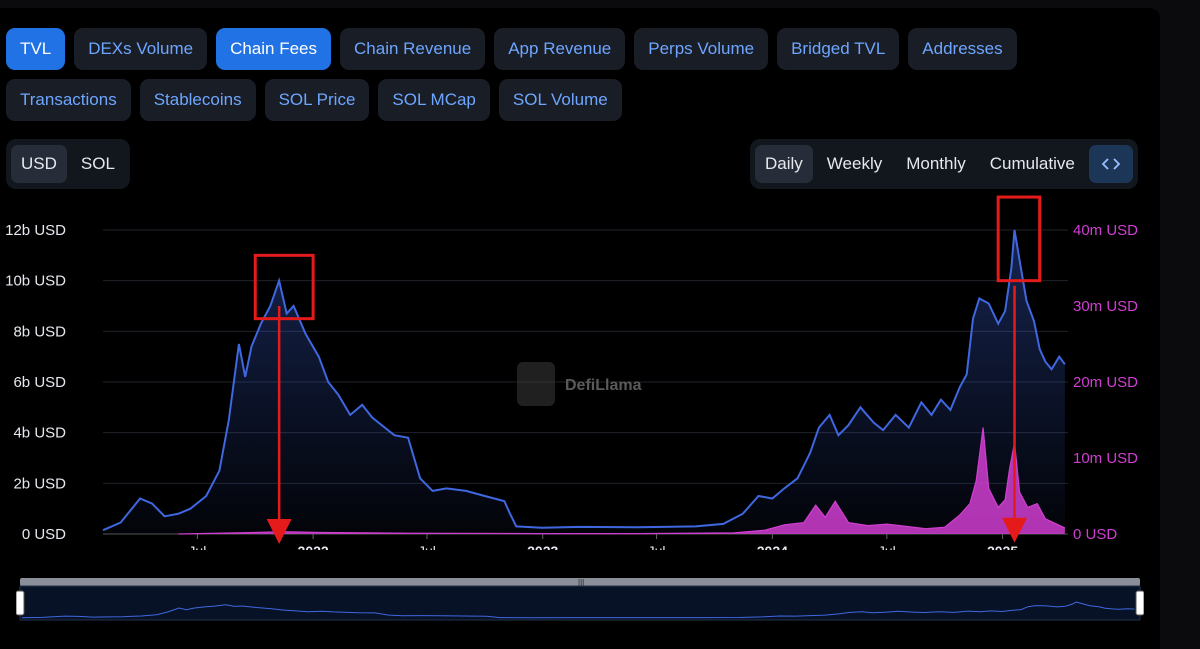 Image resolution: width=1200 pixels, height=649 pixels. I want to click on interval-weekly-option: Weekly, so click(854, 164).